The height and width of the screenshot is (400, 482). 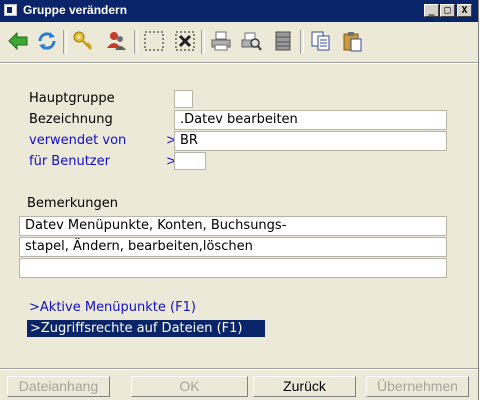 I want to click on copy-icon, so click(x=321, y=41).